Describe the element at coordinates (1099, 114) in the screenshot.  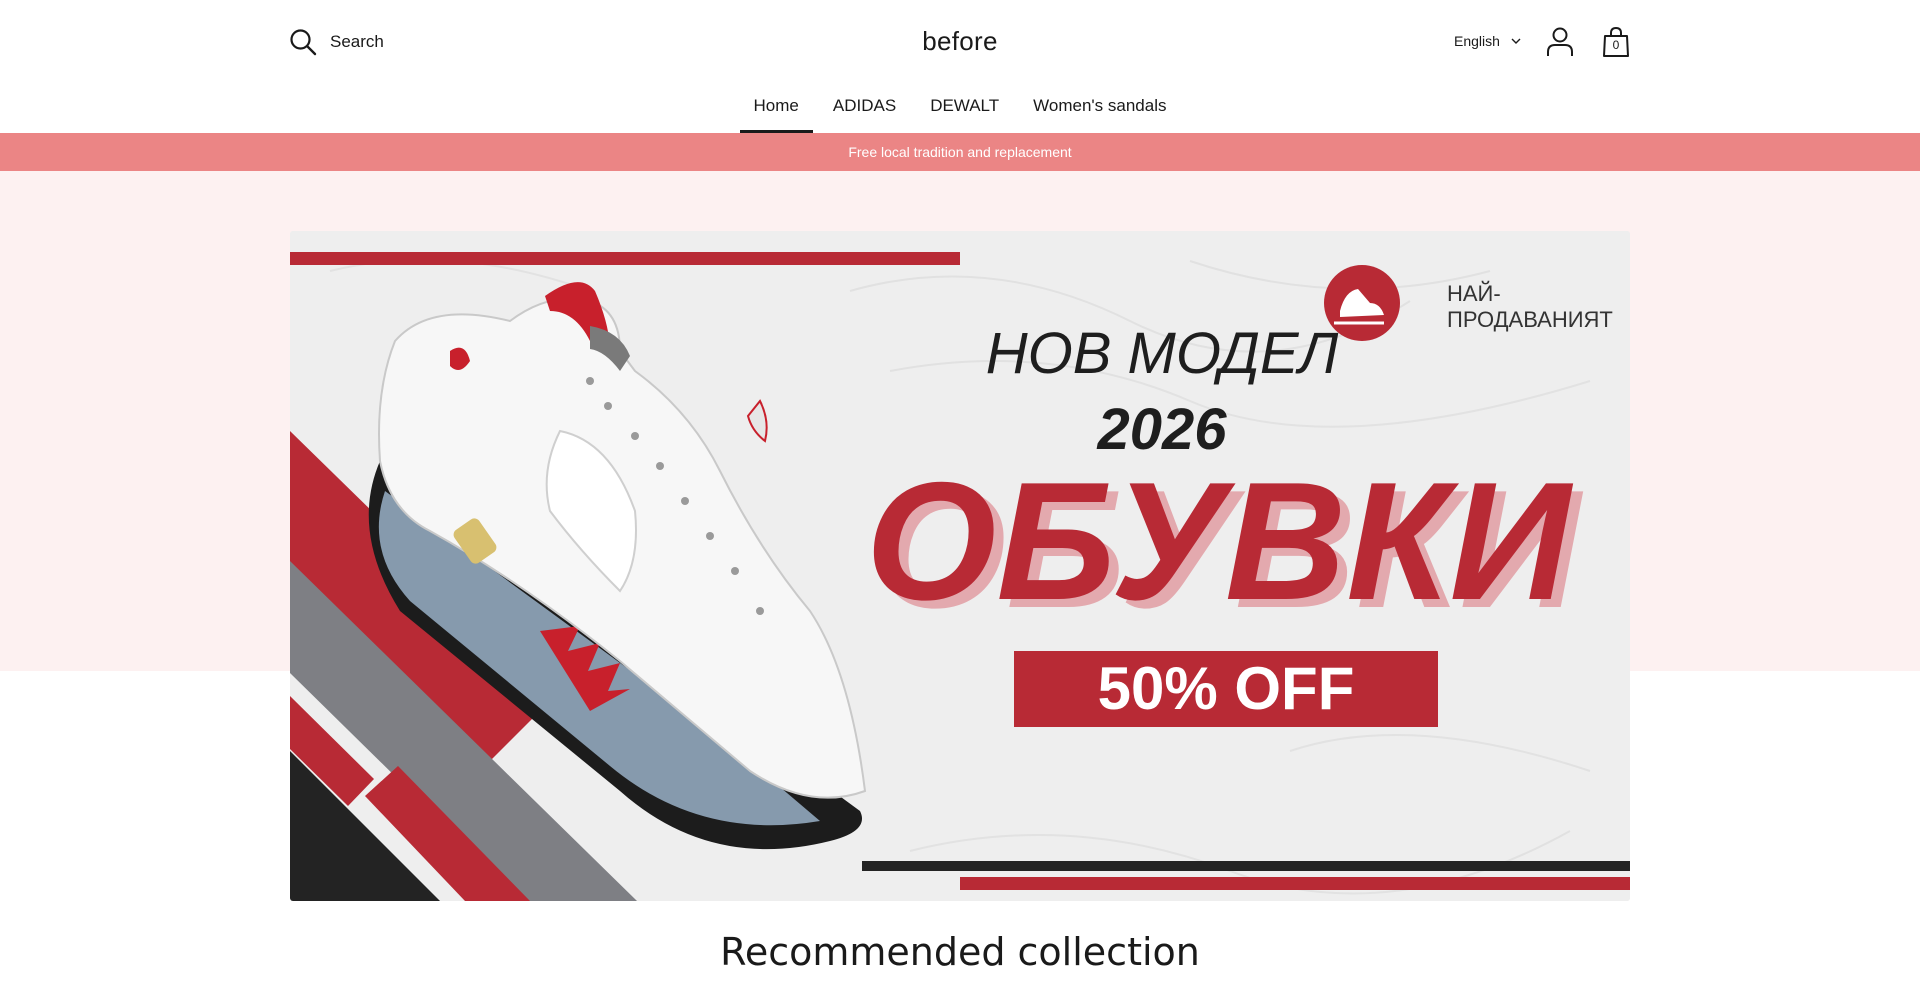
I see `nav-item-womens-sandals: Women's sandals` at that location.